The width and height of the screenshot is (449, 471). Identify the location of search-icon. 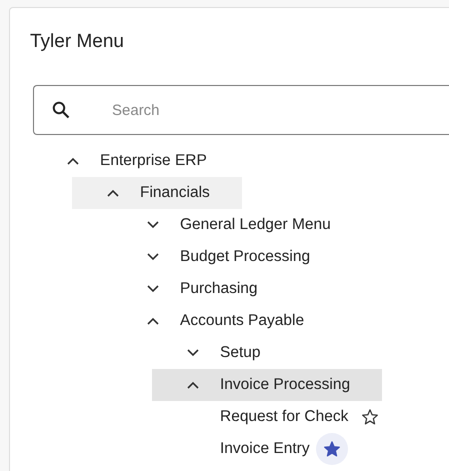
(61, 110).